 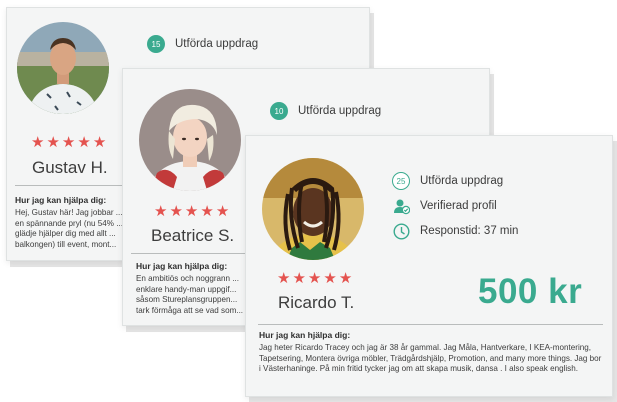 I want to click on verified-stat: Verifierad profil, so click(x=444, y=206).